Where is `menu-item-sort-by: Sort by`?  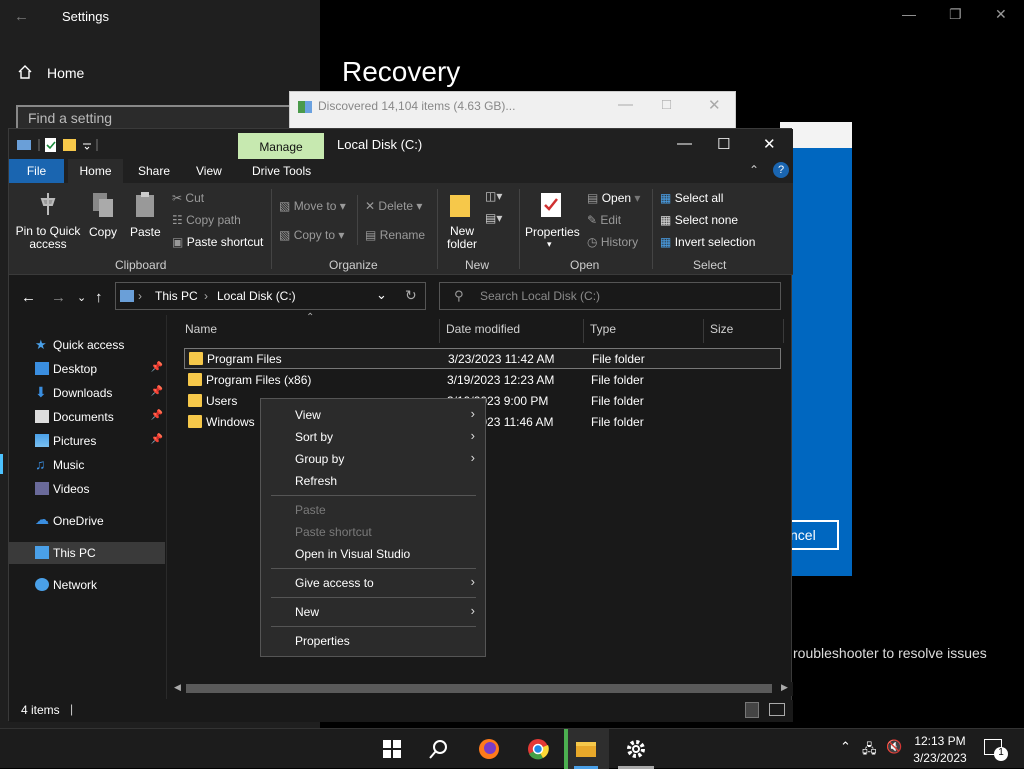 menu-item-sort-by: Sort by is located at coordinates (314, 437).